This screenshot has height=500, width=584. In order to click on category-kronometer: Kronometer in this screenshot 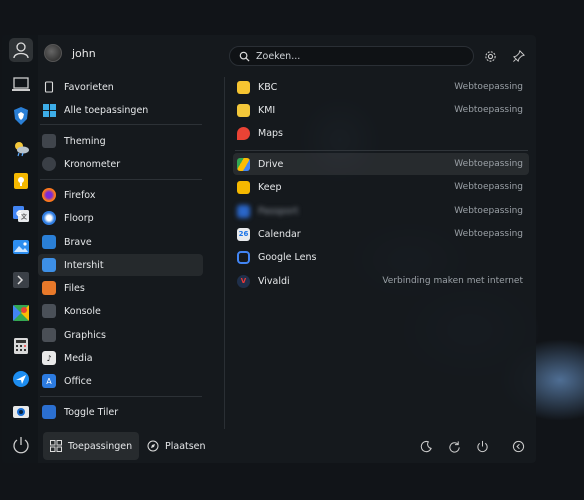, I will do `click(120, 164)`.